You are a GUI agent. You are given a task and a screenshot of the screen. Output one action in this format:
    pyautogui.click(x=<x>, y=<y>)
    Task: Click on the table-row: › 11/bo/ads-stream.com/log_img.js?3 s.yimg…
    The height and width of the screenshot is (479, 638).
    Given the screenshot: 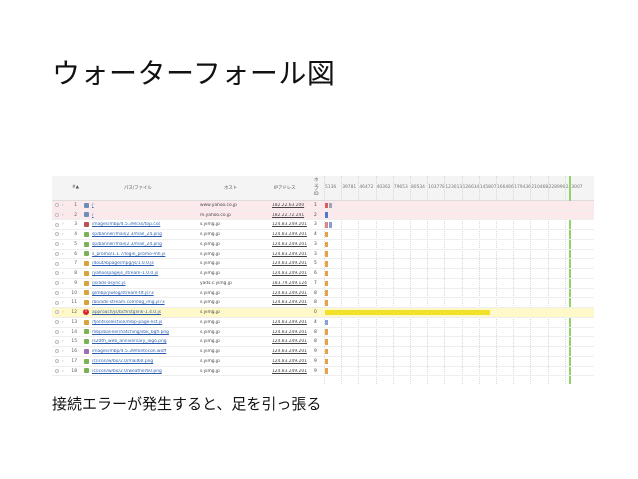 What is the action you would take?
    pyautogui.click(x=323, y=304)
    